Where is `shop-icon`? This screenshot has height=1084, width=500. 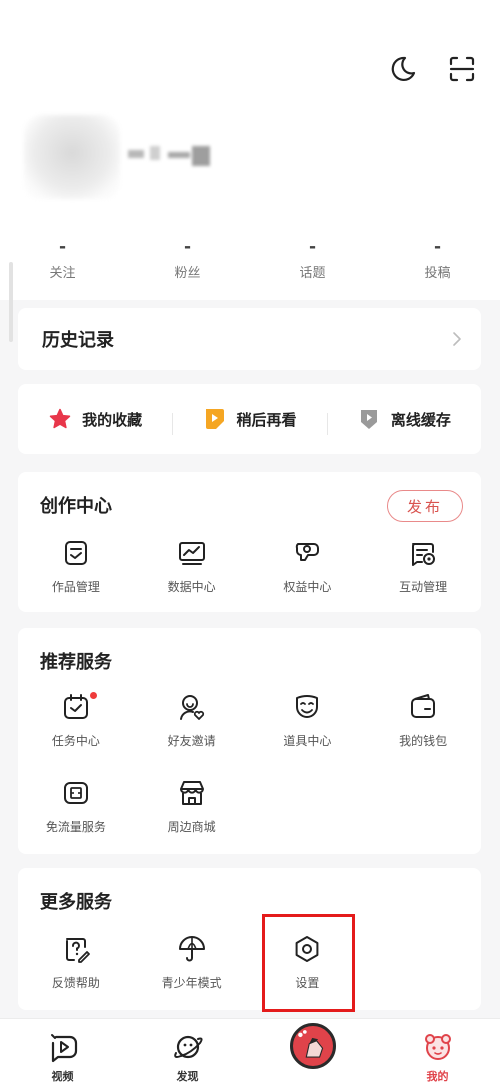
shop-icon is located at coordinates (191, 793).